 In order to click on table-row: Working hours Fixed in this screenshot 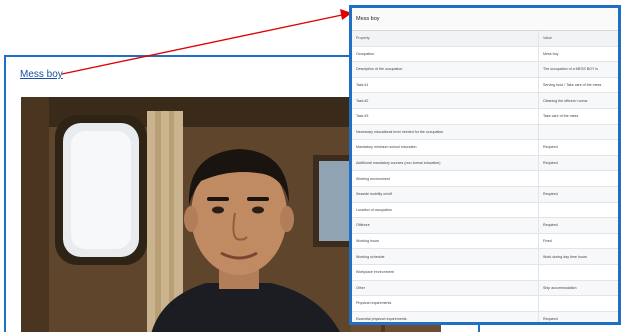, I will do `click(485, 241)`.